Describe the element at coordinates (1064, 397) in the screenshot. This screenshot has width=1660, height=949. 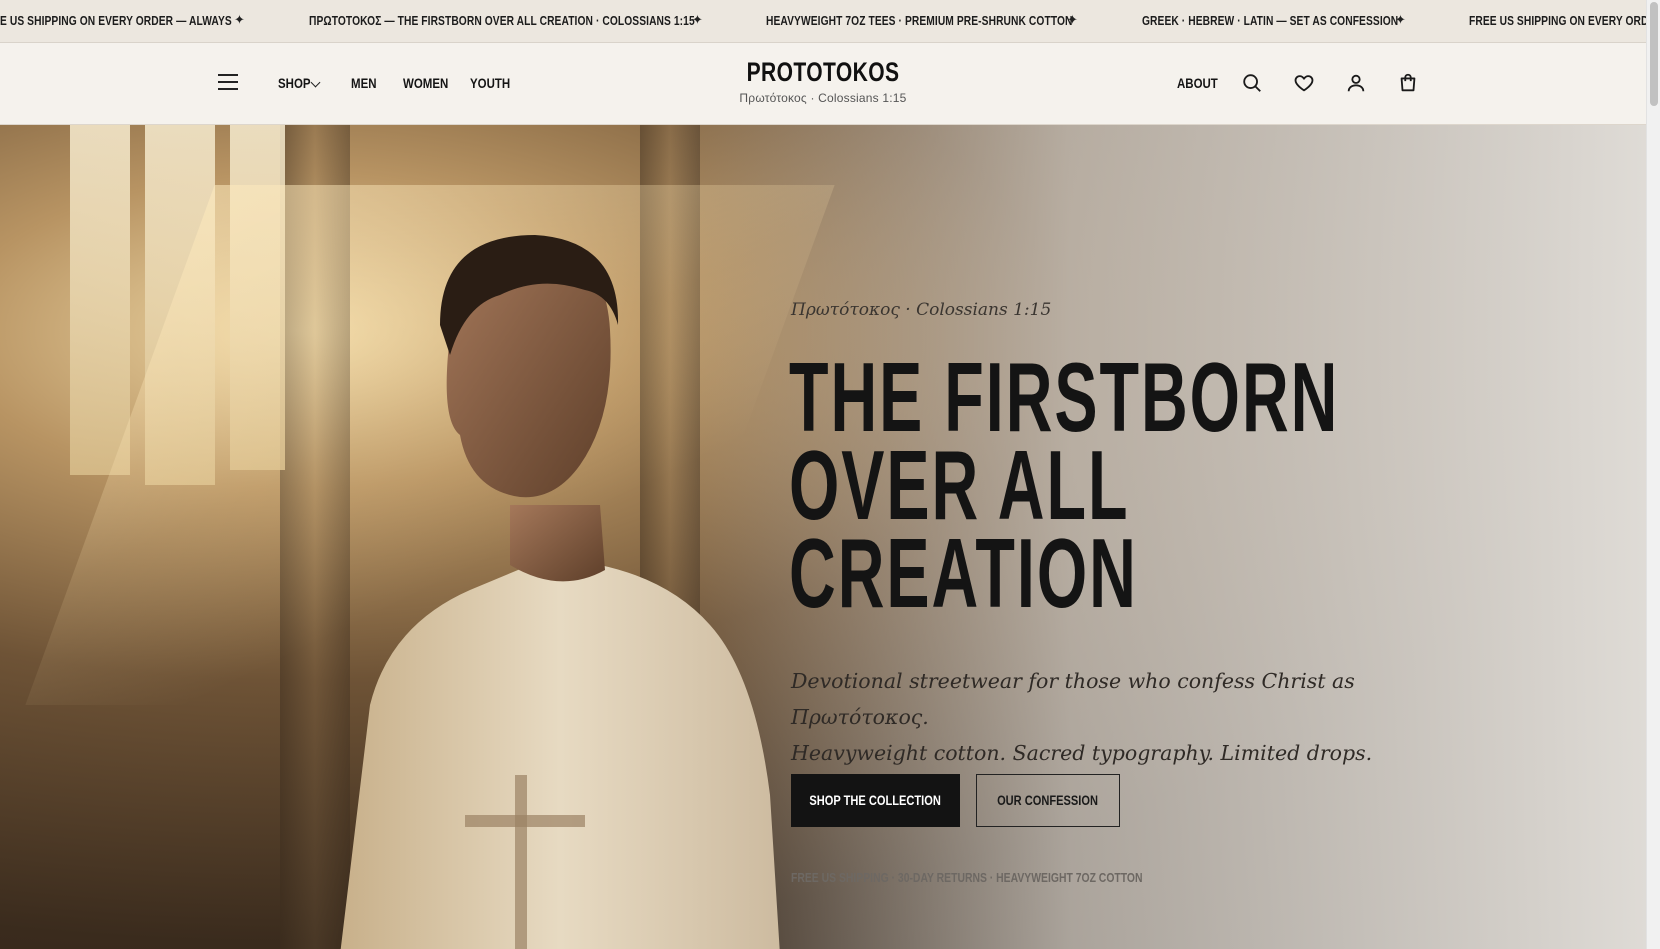
I see `headline-line: THE FIRSTBORN` at that location.